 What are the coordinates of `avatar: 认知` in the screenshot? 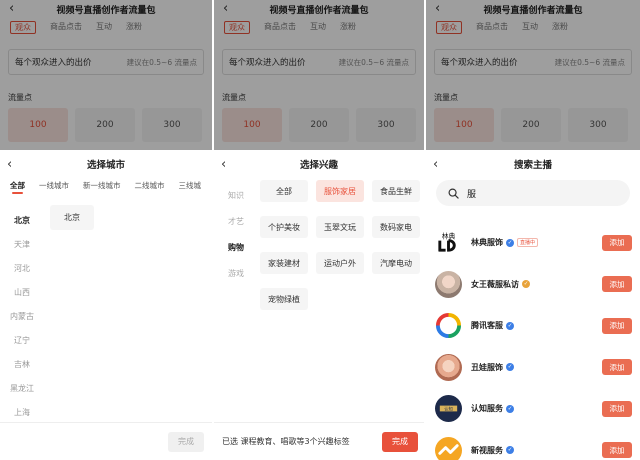 It's located at (448, 409).